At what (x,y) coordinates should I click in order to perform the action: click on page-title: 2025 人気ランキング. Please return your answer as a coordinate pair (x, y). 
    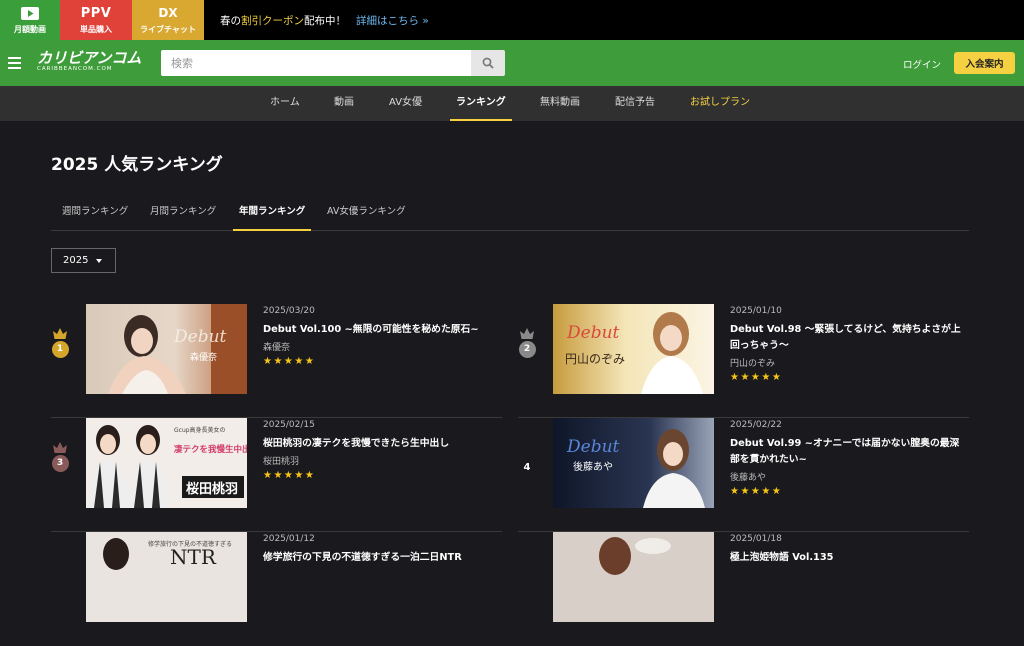
    Looking at the image, I should click on (137, 165).